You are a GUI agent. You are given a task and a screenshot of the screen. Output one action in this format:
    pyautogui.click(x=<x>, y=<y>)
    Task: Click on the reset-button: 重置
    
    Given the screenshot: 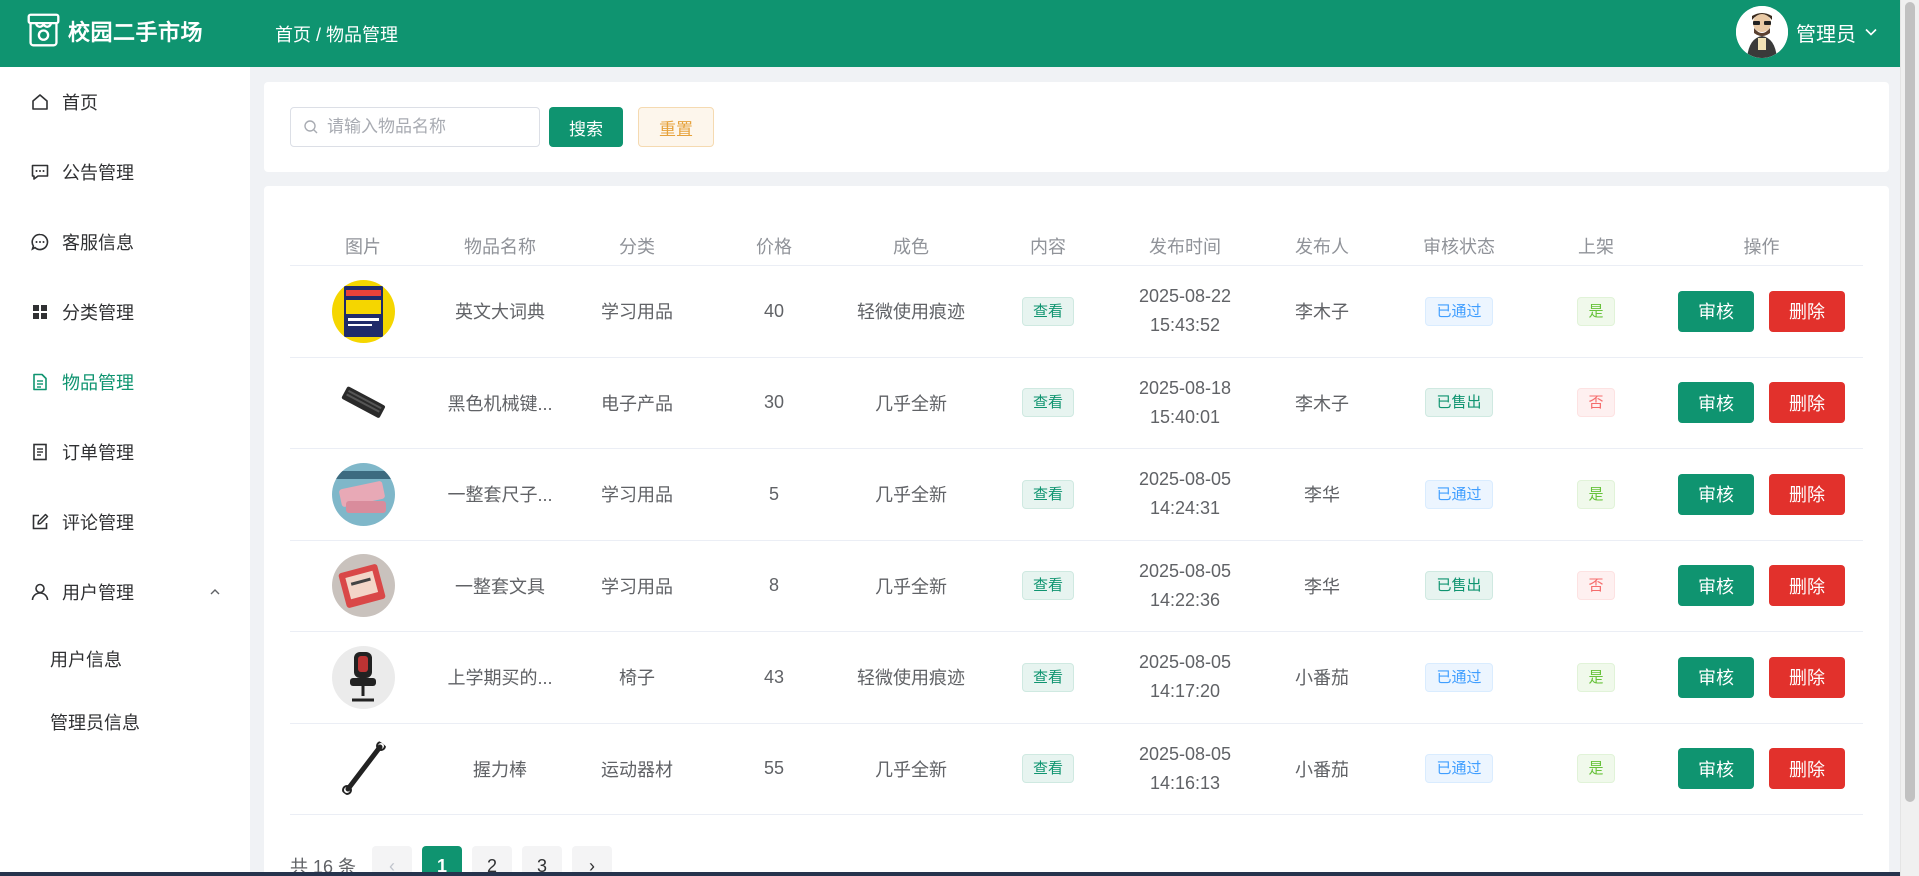 What is the action you would take?
    pyautogui.click(x=676, y=127)
    